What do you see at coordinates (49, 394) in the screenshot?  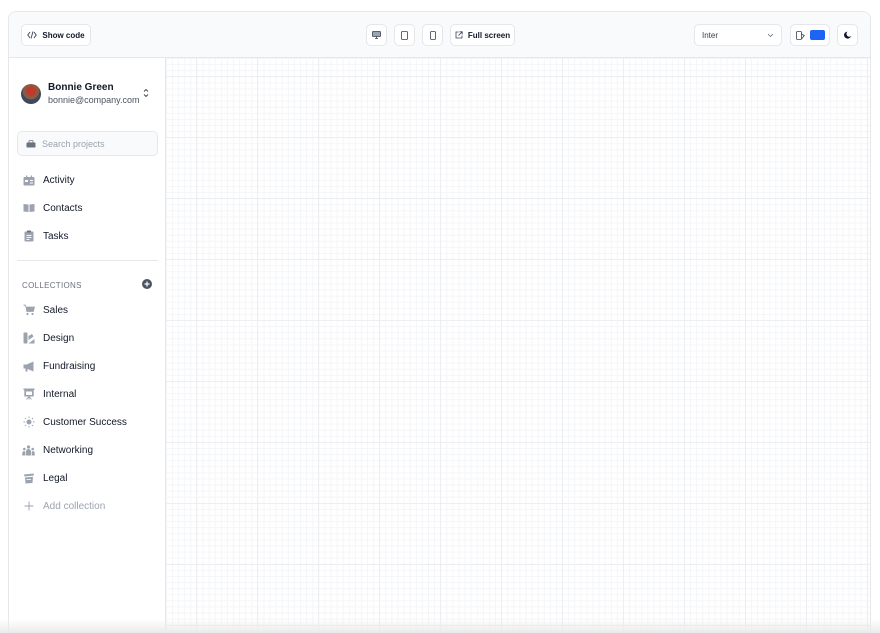 I see `collection-item-internal: Internal` at bounding box center [49, 394].